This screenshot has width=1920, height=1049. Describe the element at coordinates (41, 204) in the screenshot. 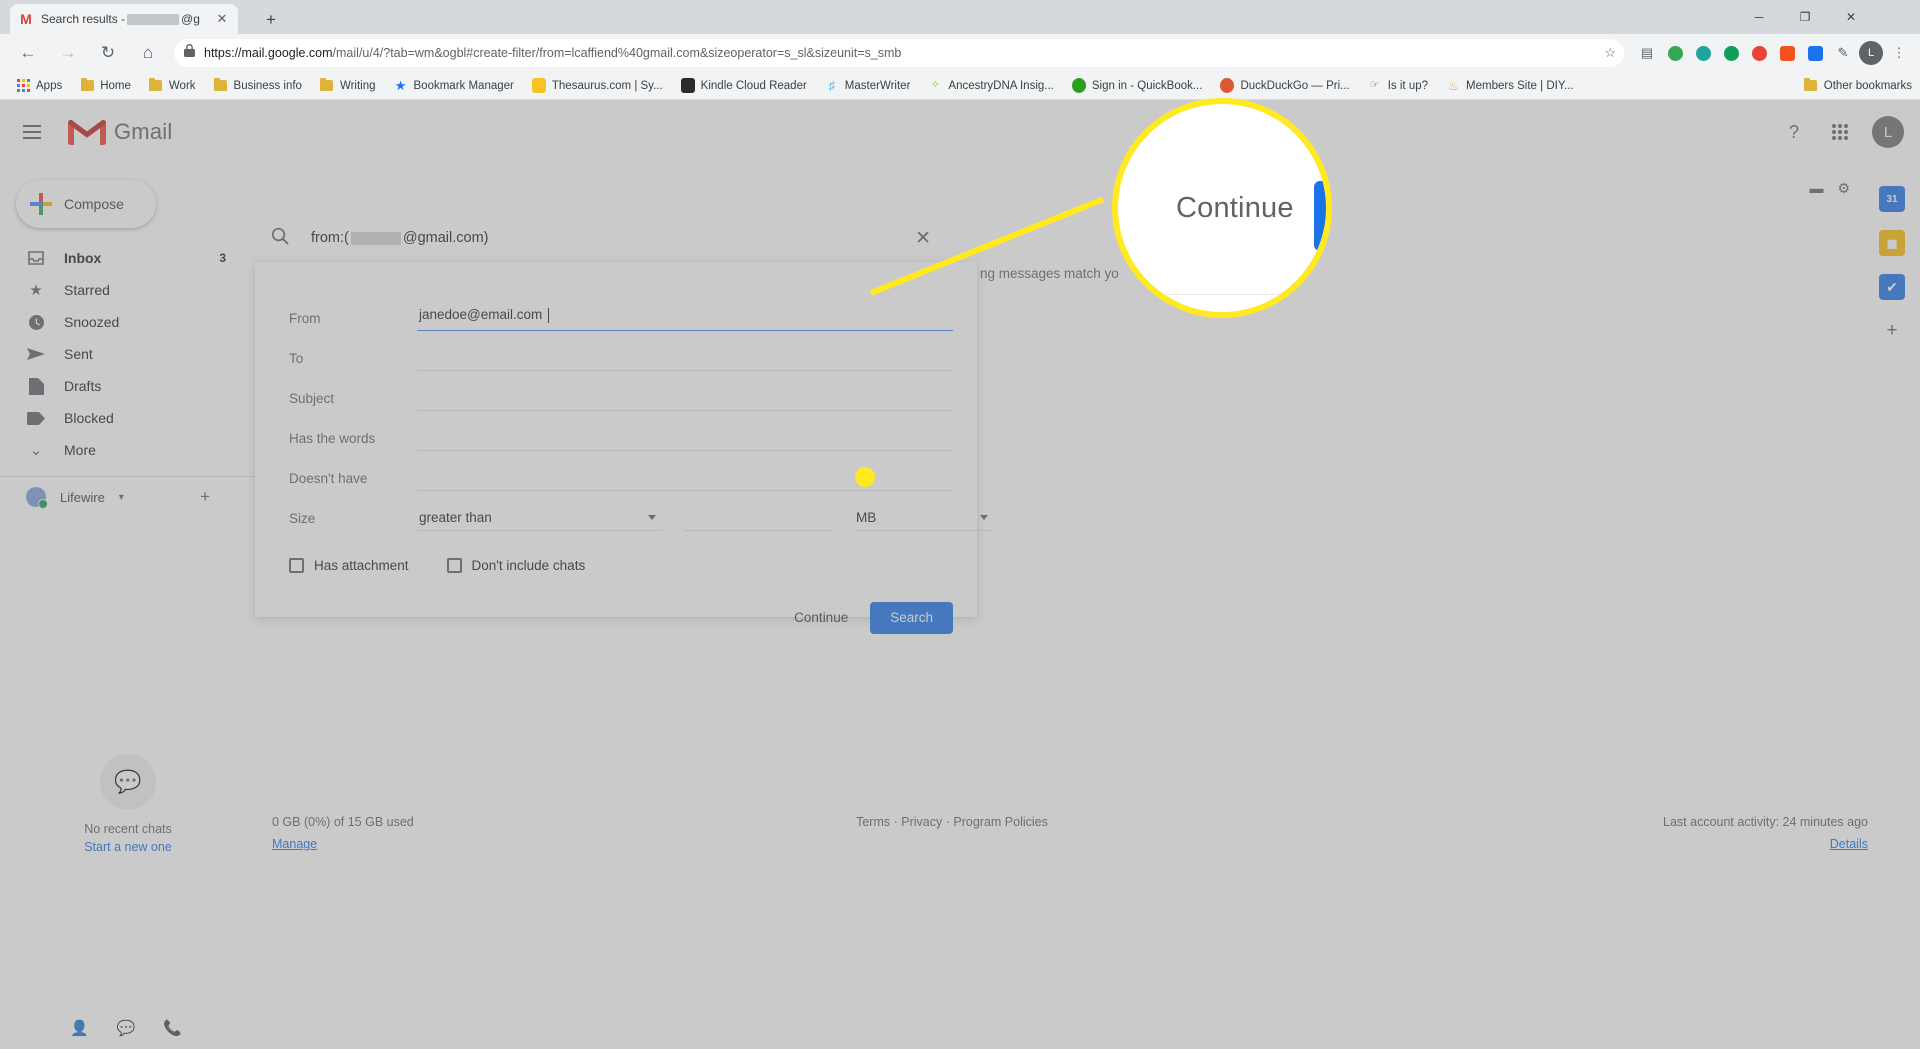

I see `plus-icon` at that location.